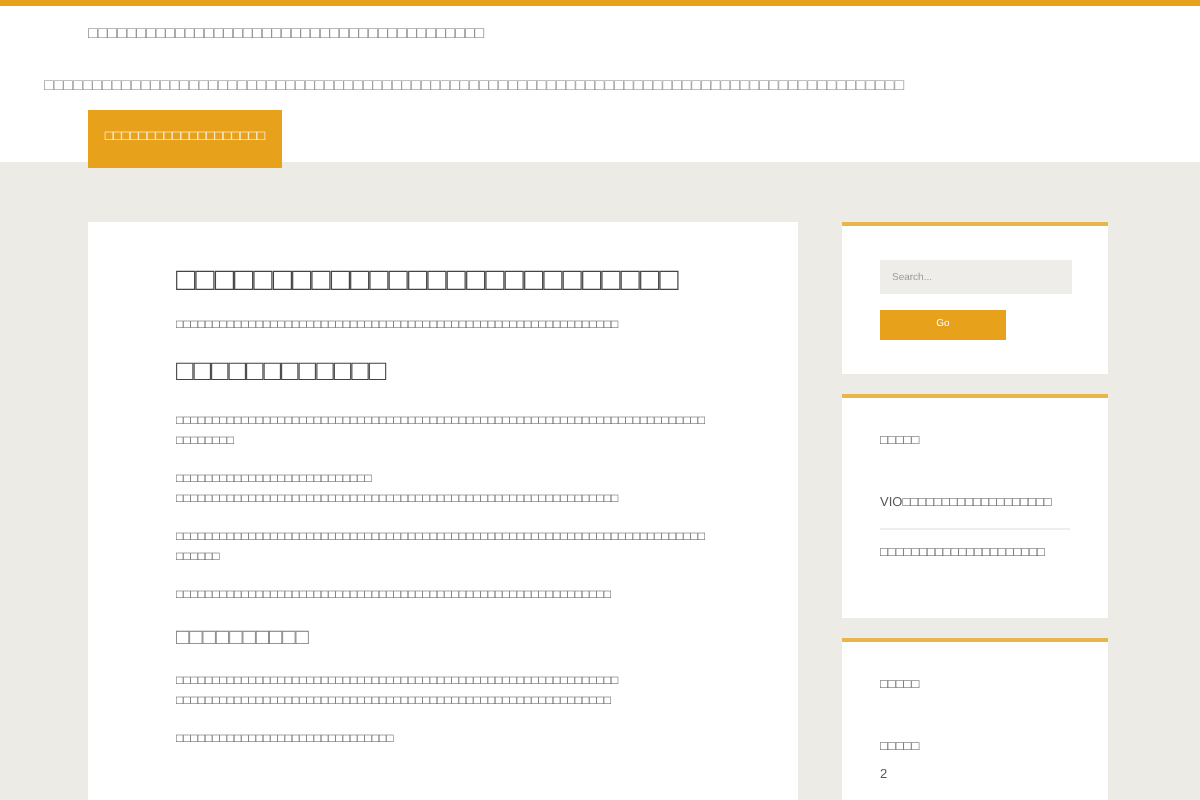 The width and height of the screenshot is (1200, 800). What do you see at coordinates (644, 34) in the screenshot?
I see `site-title: □□□□□□□□□□□□□□□□□□□□□□□□□□□□□□□□□□□□□□□□□` at bounding box center [644, 34].